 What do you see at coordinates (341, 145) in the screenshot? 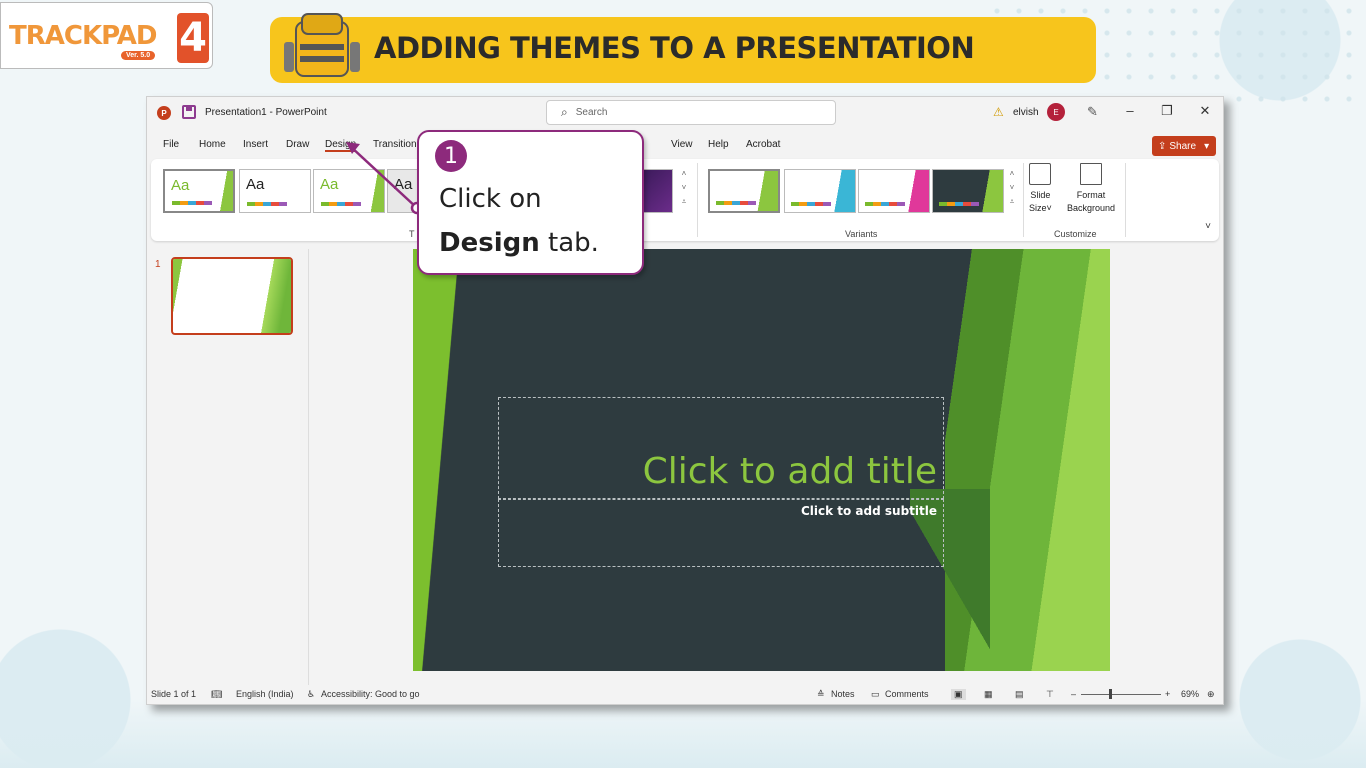
I see `tab-design: Design` at bounding box center [341, 145].